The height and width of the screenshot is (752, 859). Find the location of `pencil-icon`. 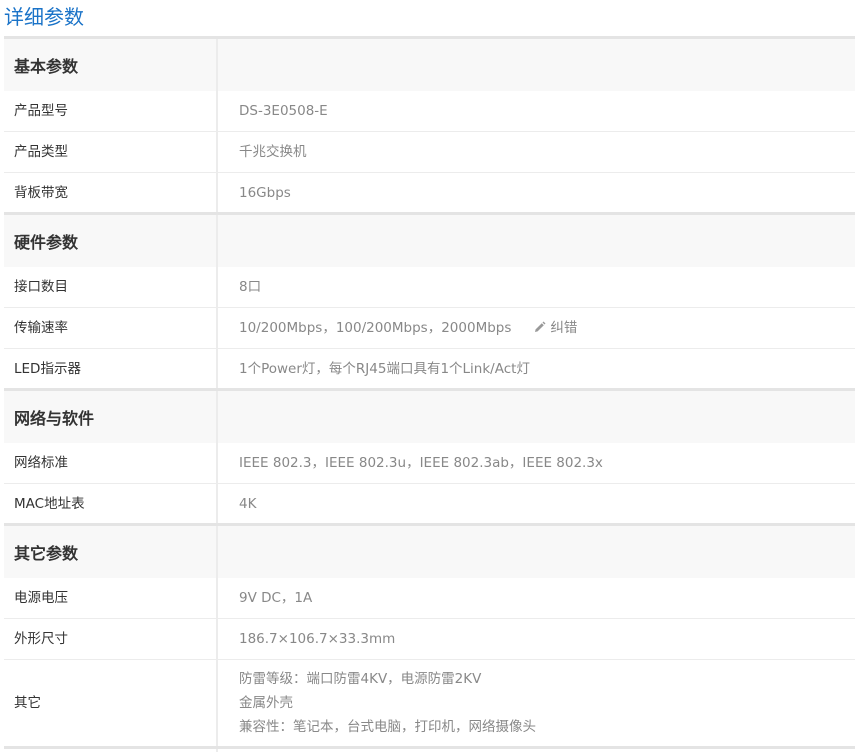

pencil-icon is located at coordinates (540, 326).